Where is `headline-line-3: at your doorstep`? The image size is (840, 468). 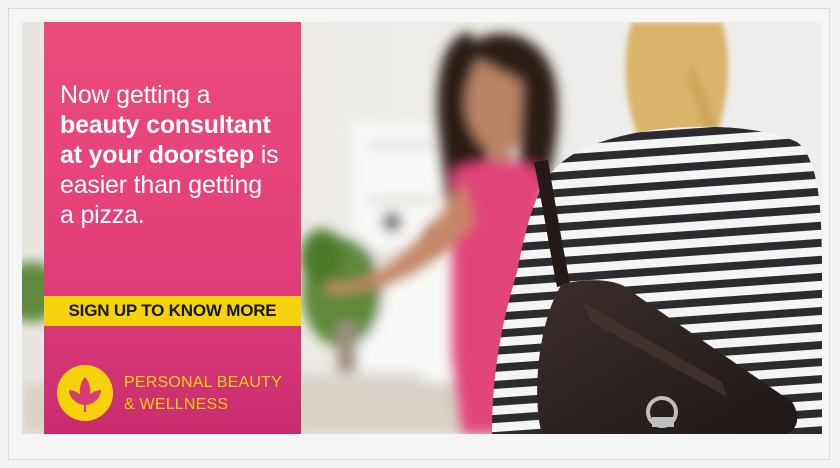
headline-line-3: at your doorstep is located at coordinates (157, 155).